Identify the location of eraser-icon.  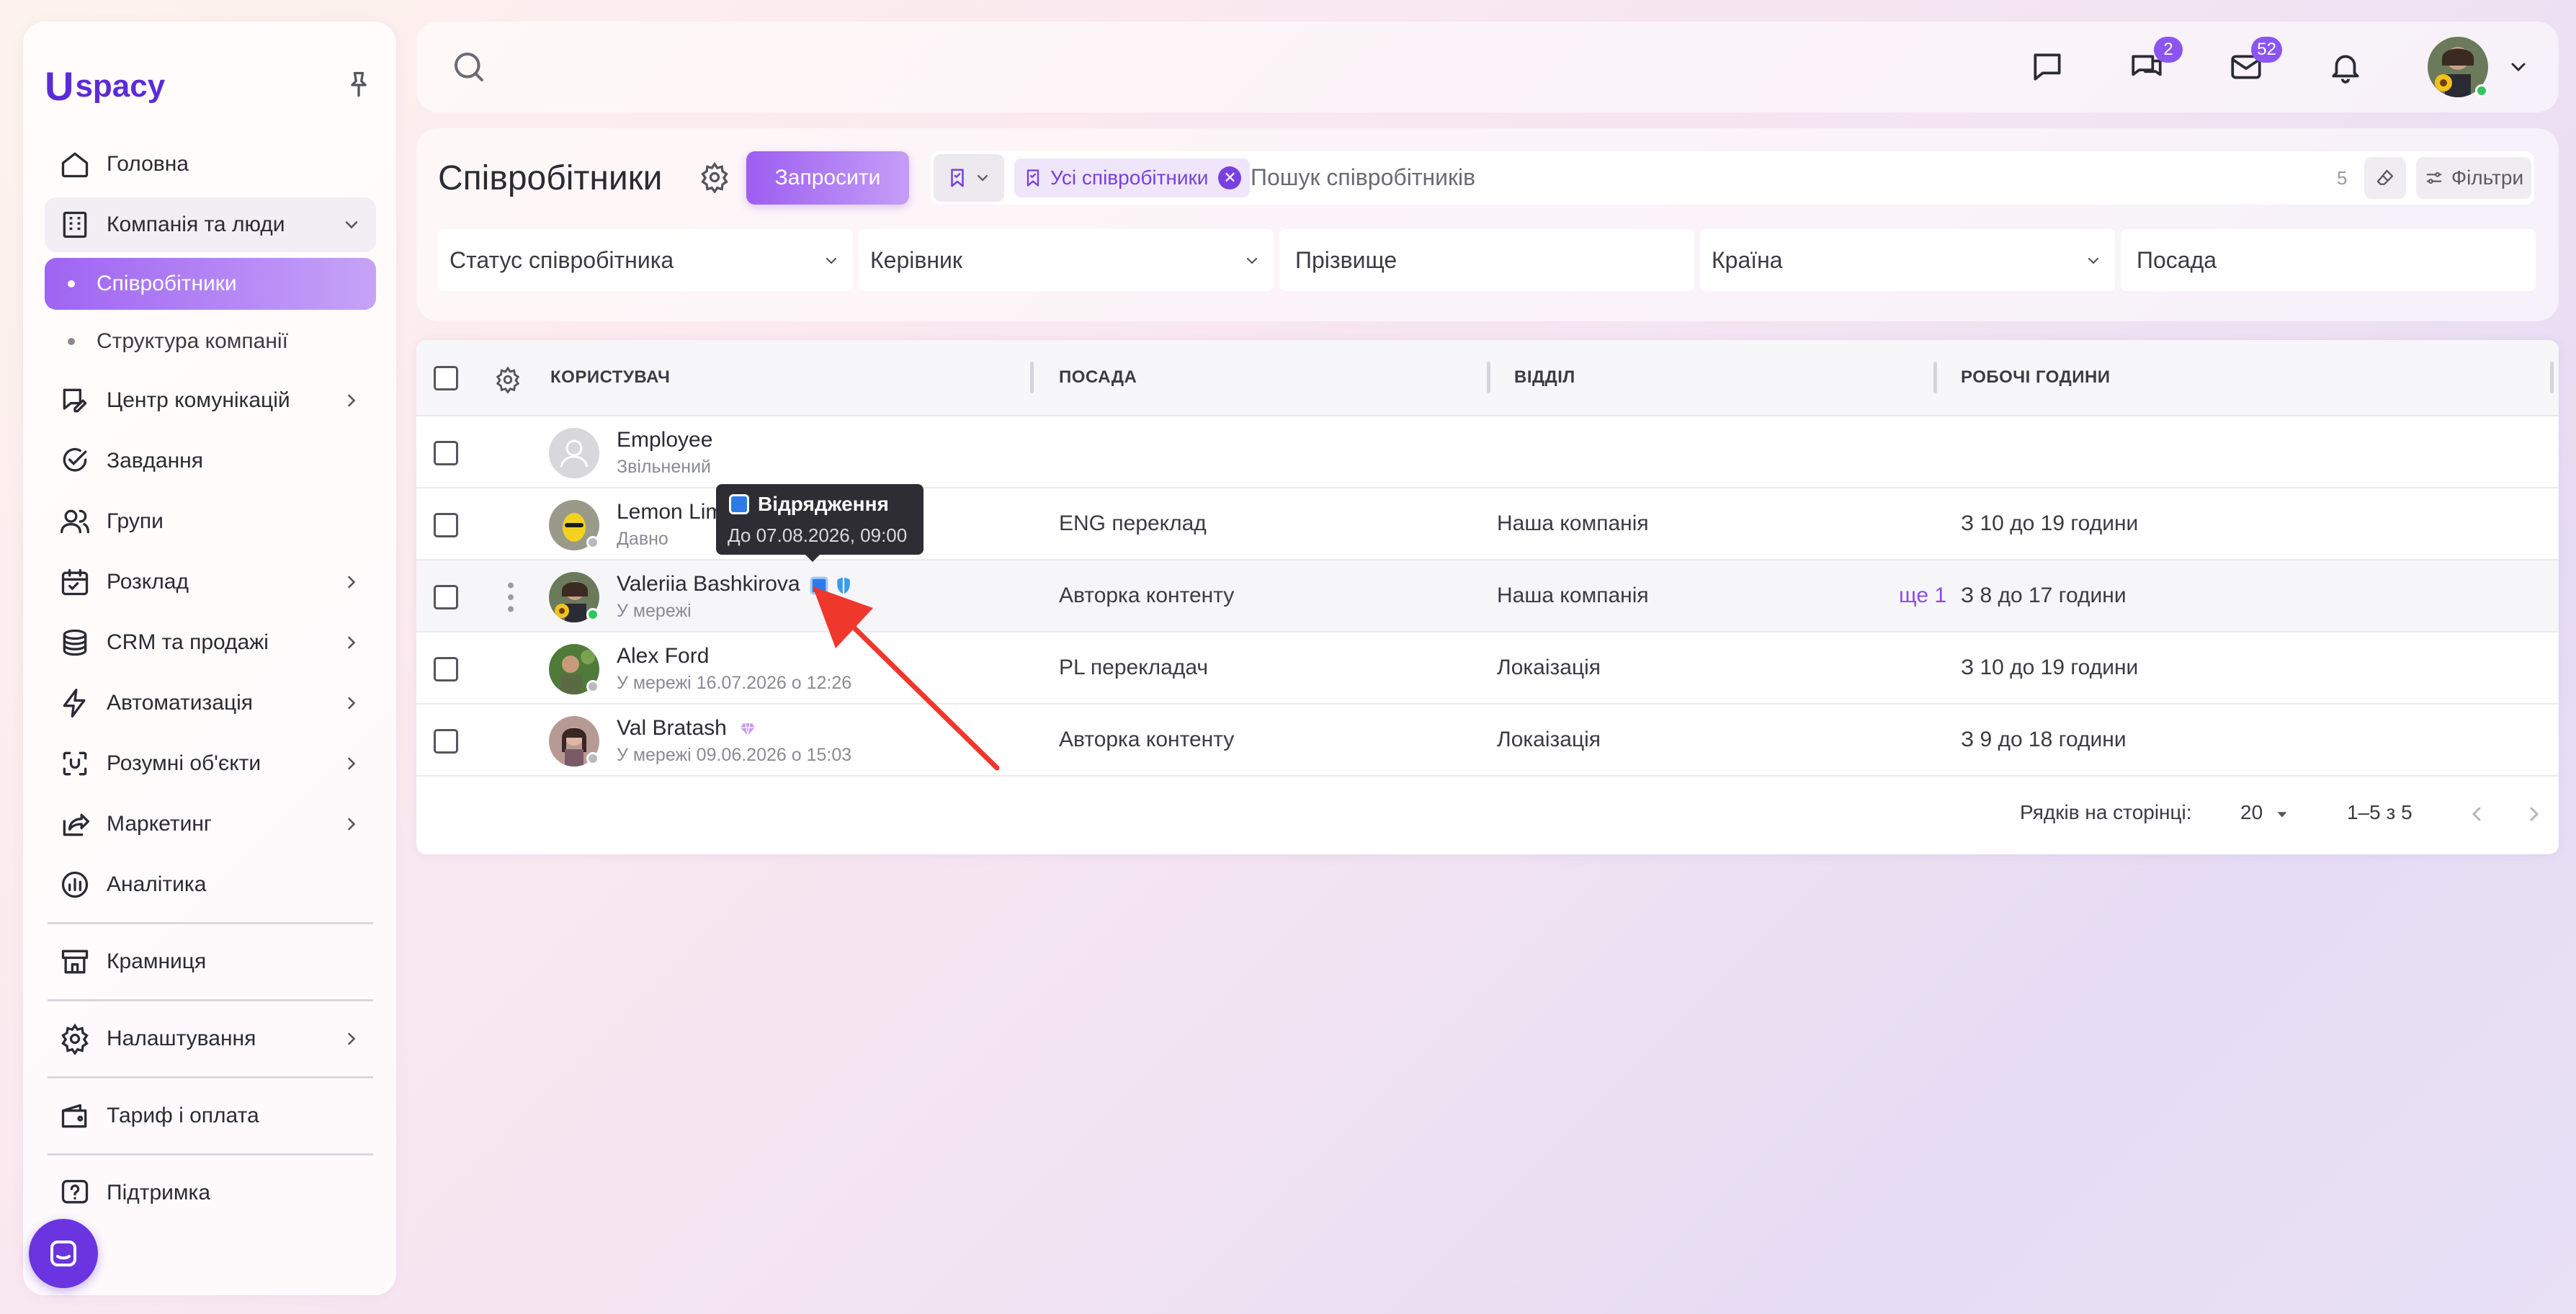
(2385, 177).